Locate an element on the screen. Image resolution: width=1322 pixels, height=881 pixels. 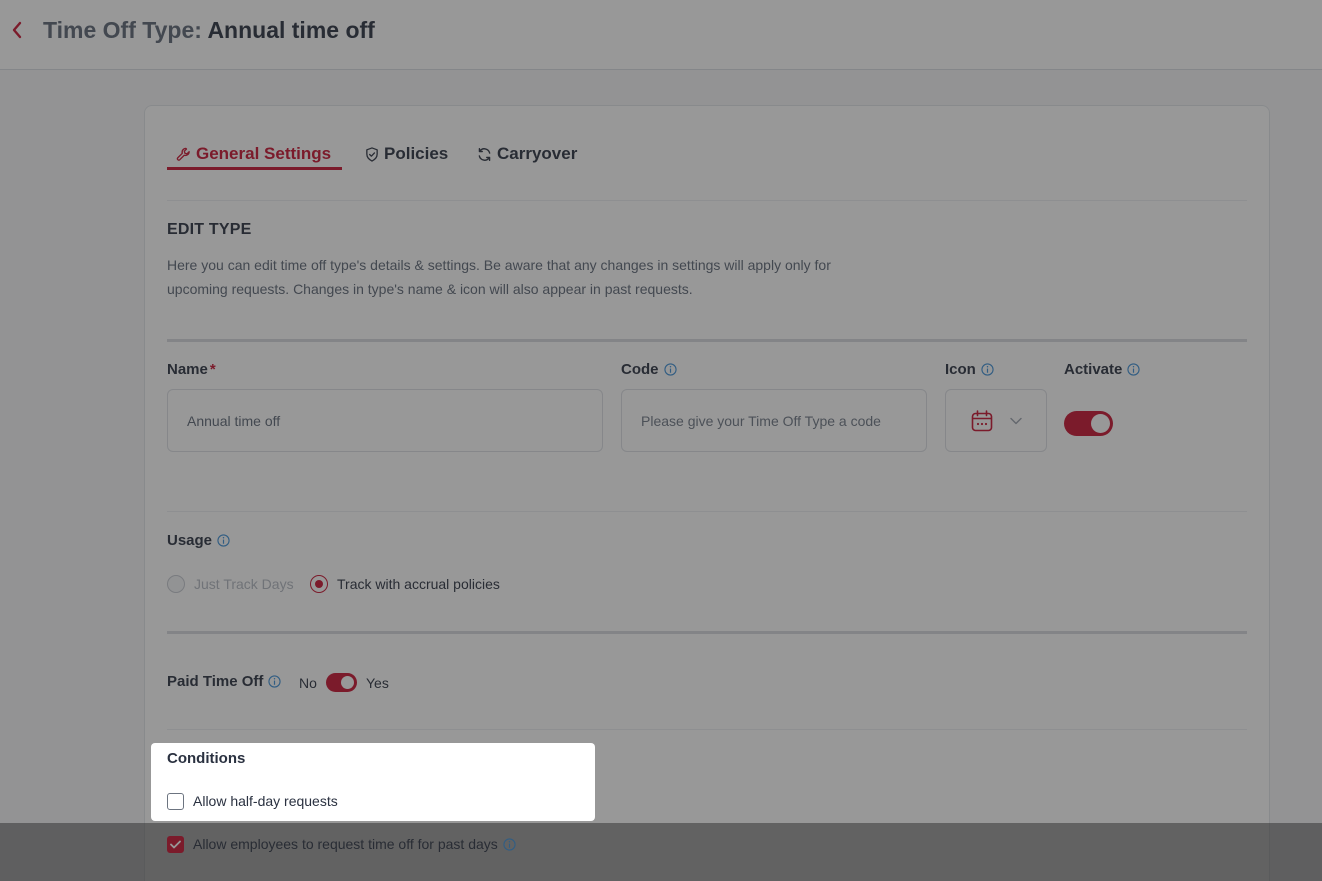
shield-check-icon is located at coordinates (372, 154).